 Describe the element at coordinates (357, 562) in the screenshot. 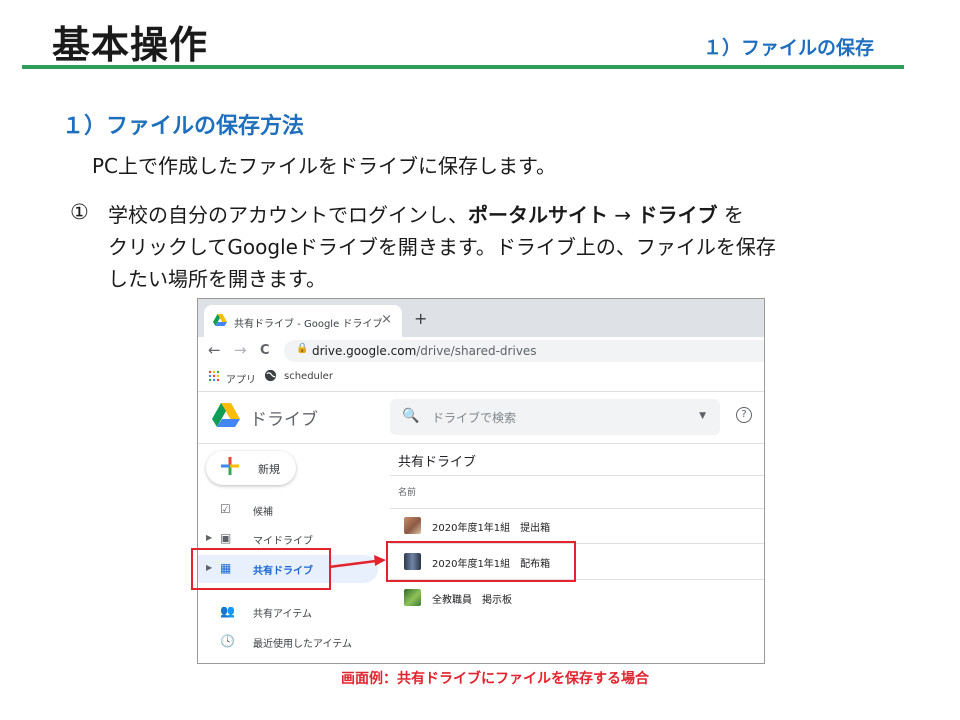

I see `arrow-connector` at that location.